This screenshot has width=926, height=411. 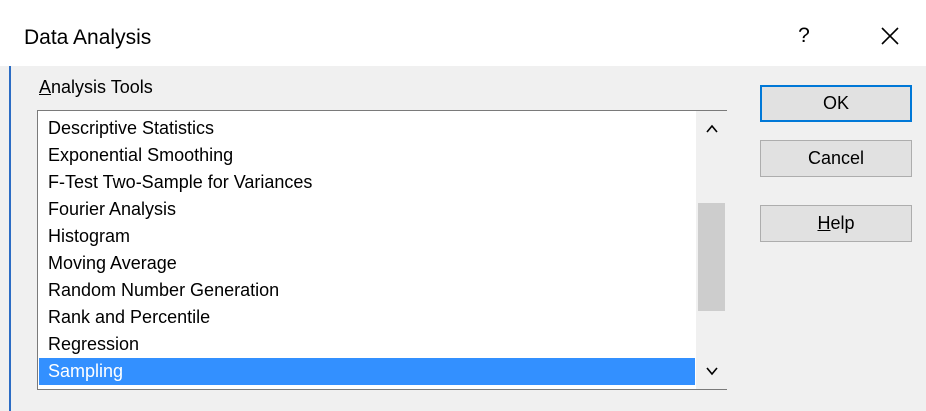 What do you see at coordinates (367, 371) in the screenshot?
I see `list-item: Sampling` at bounding box center [367, 371].